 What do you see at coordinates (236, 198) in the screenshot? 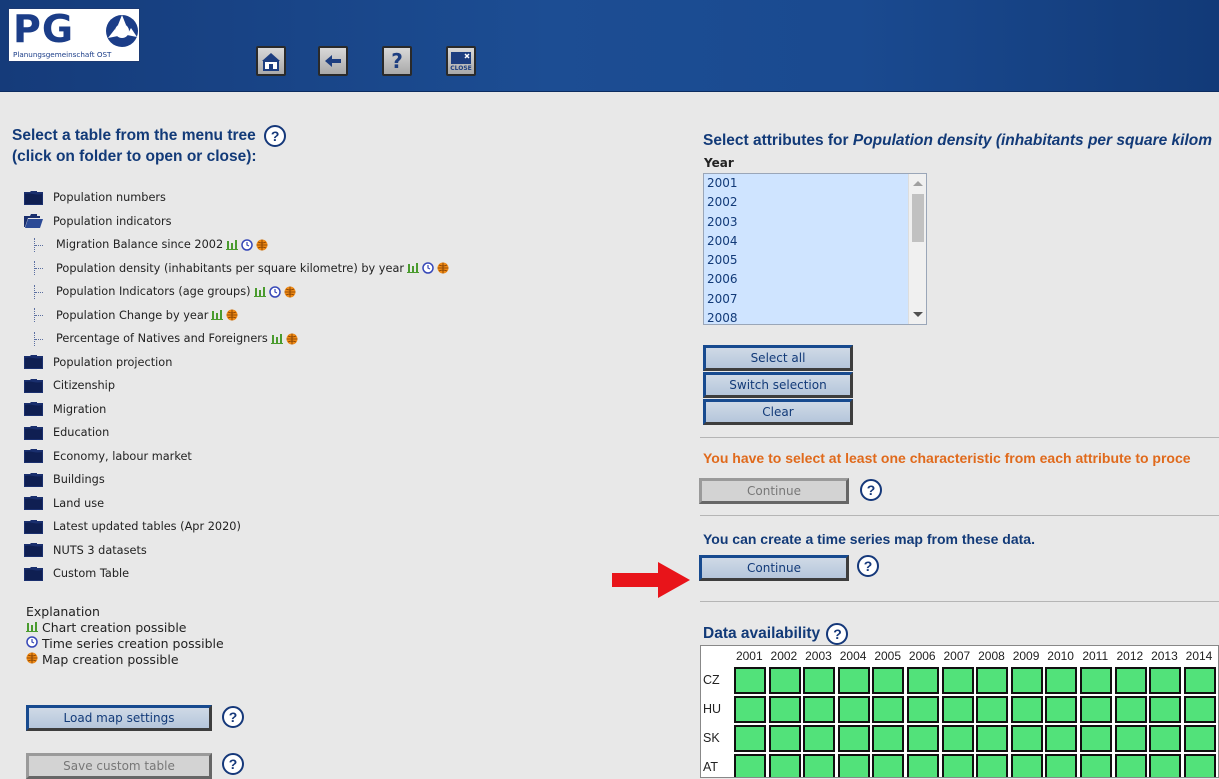
I see `tree-folder: Population numbers` at bounding box center [236, 198].